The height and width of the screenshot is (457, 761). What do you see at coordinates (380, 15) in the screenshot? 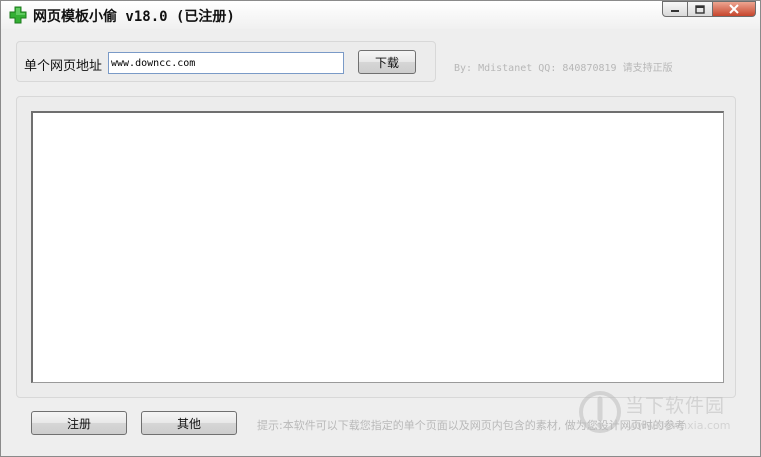
I see `title-bar: 网页模板小偷 v18.0 (已注册)` at bounding box center [380, 15].